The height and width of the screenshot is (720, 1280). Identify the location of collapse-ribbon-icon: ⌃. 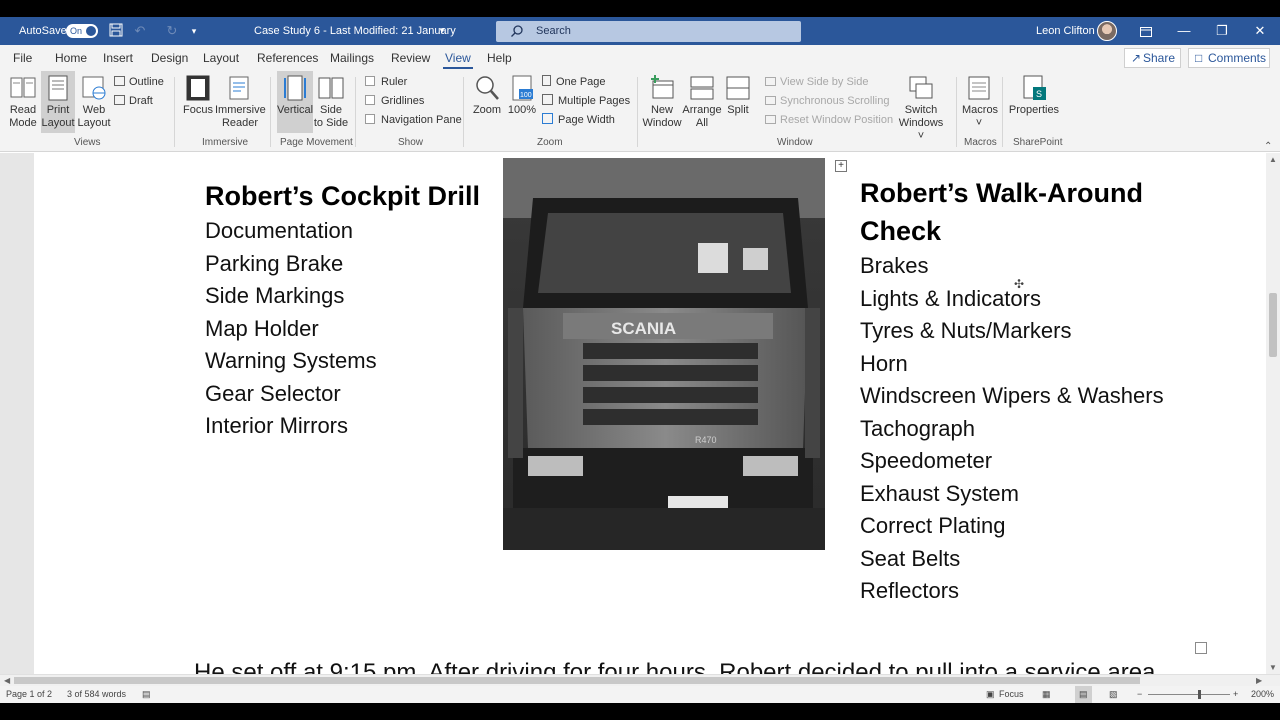
(1268, 146).